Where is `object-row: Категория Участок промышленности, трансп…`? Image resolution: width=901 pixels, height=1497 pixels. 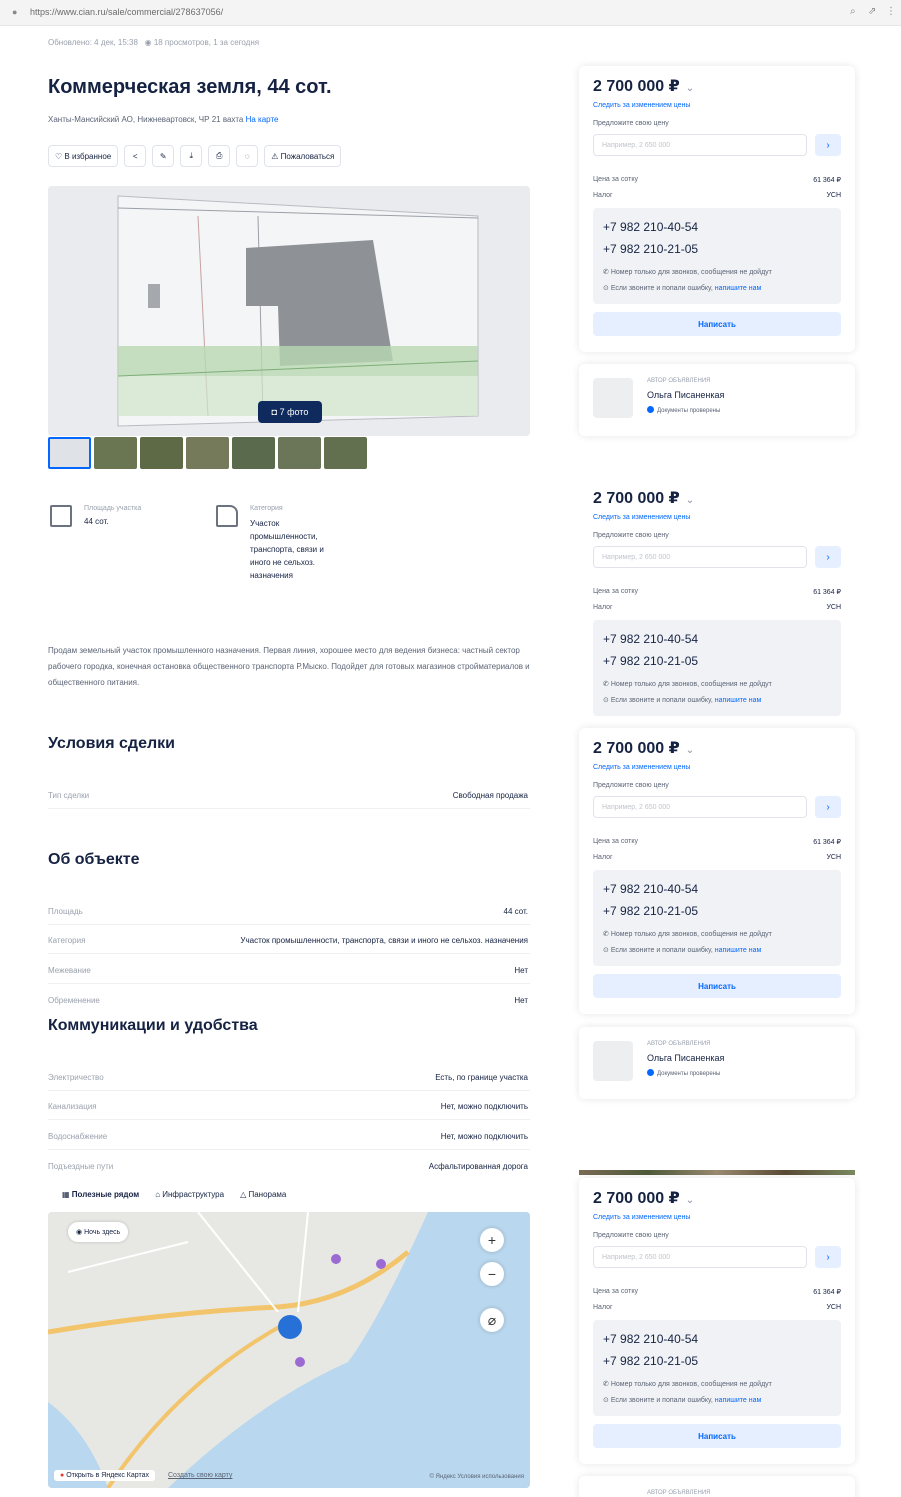 object-row: Категория Участок промышленности, трансп… is located at coordinates (289, 943).